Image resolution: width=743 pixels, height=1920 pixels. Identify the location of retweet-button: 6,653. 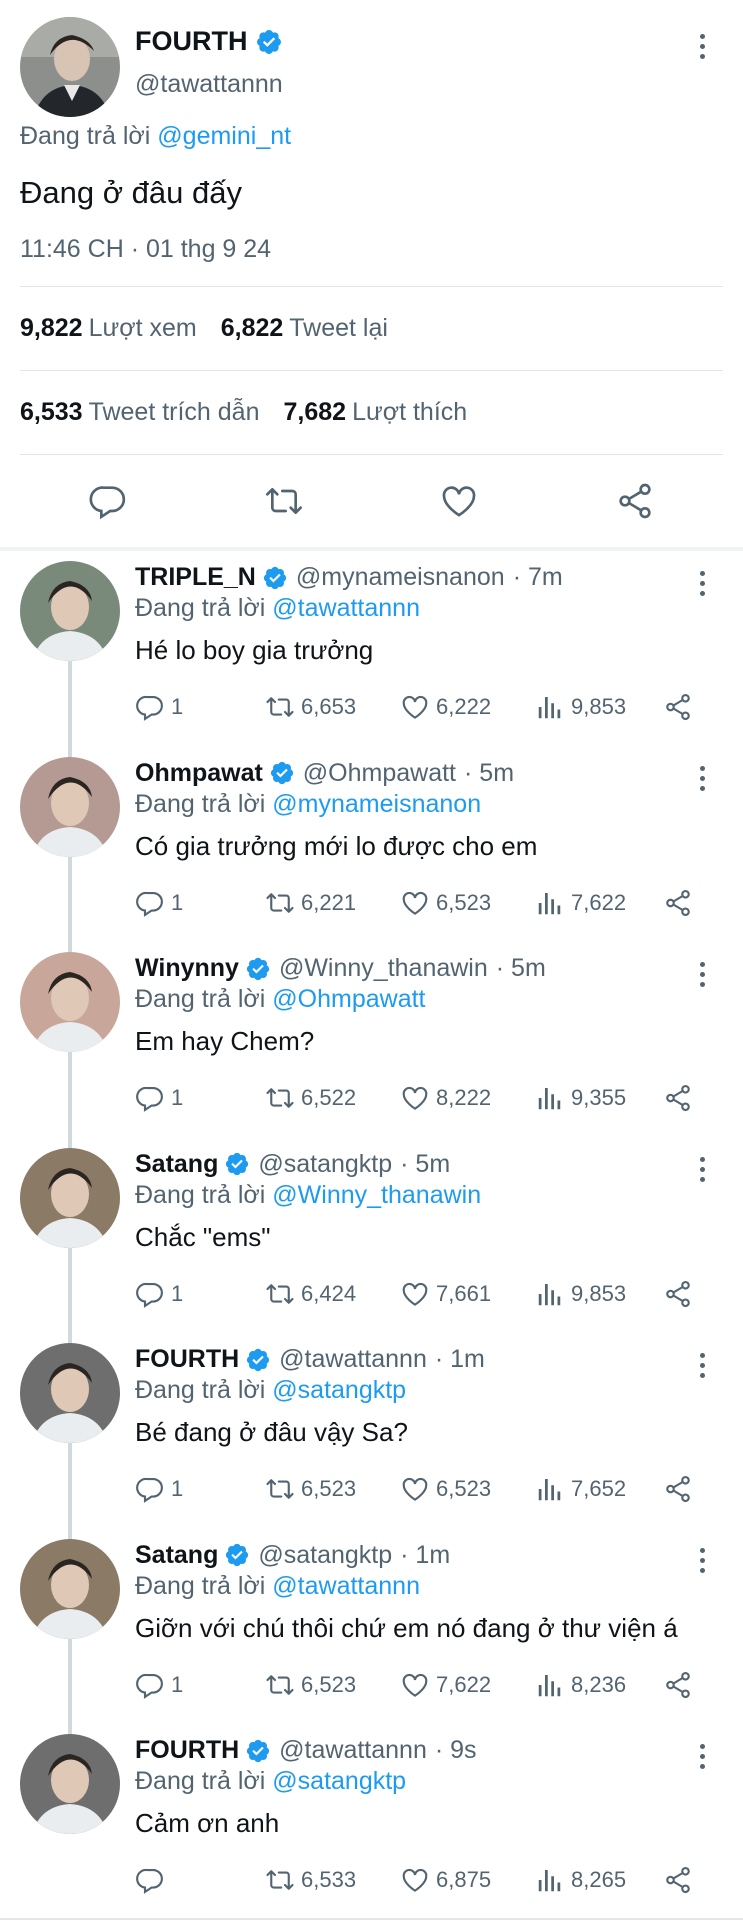
(310, 707).